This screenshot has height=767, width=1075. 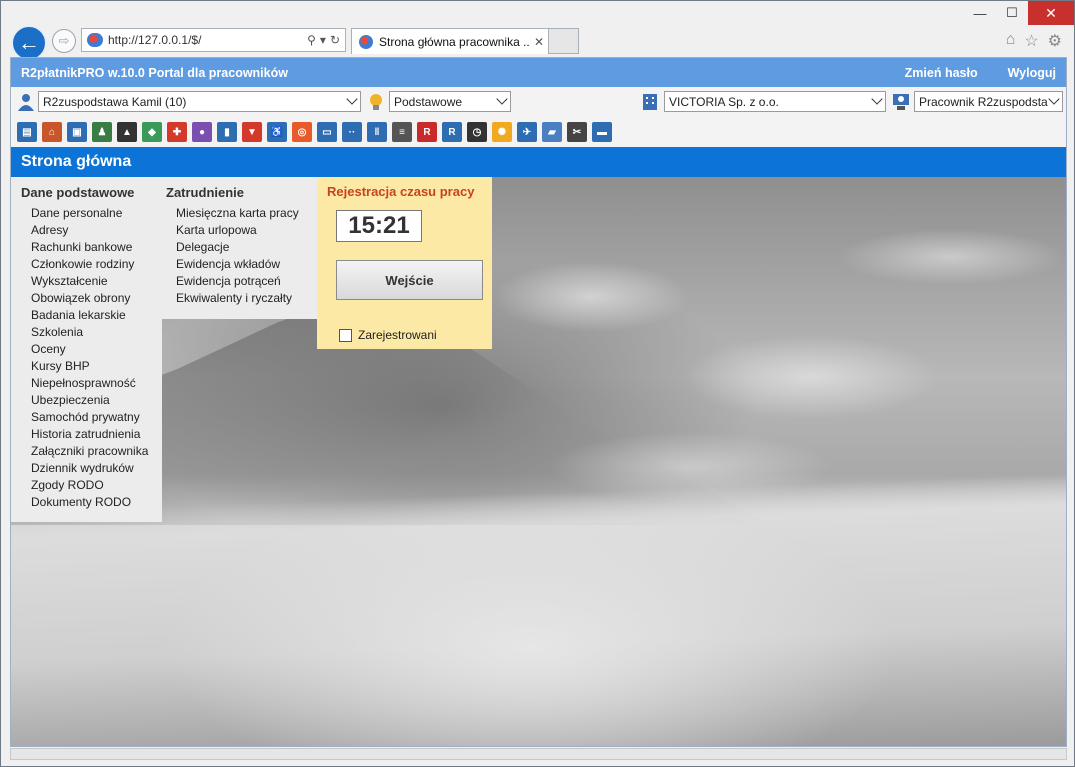 What do you see at coordinates (91, 349) in the screenshot?
I see `basic-data-menu-item: Oceny` at bounding box center [91, 349].